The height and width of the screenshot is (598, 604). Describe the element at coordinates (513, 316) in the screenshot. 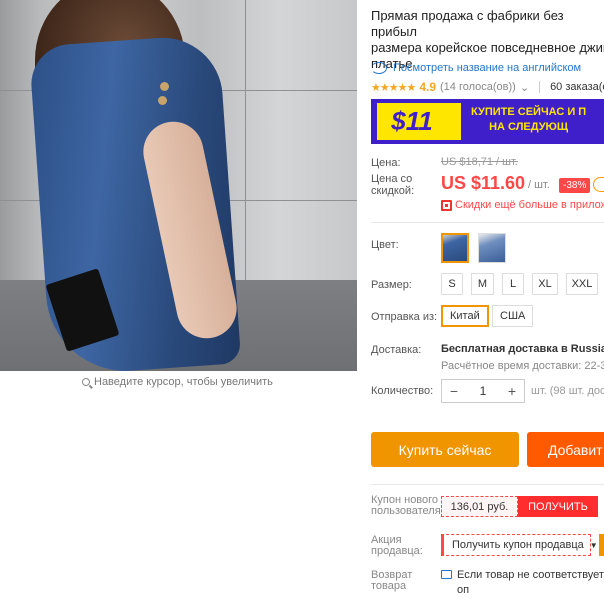

I see `ship-from-usa: США` at that location.